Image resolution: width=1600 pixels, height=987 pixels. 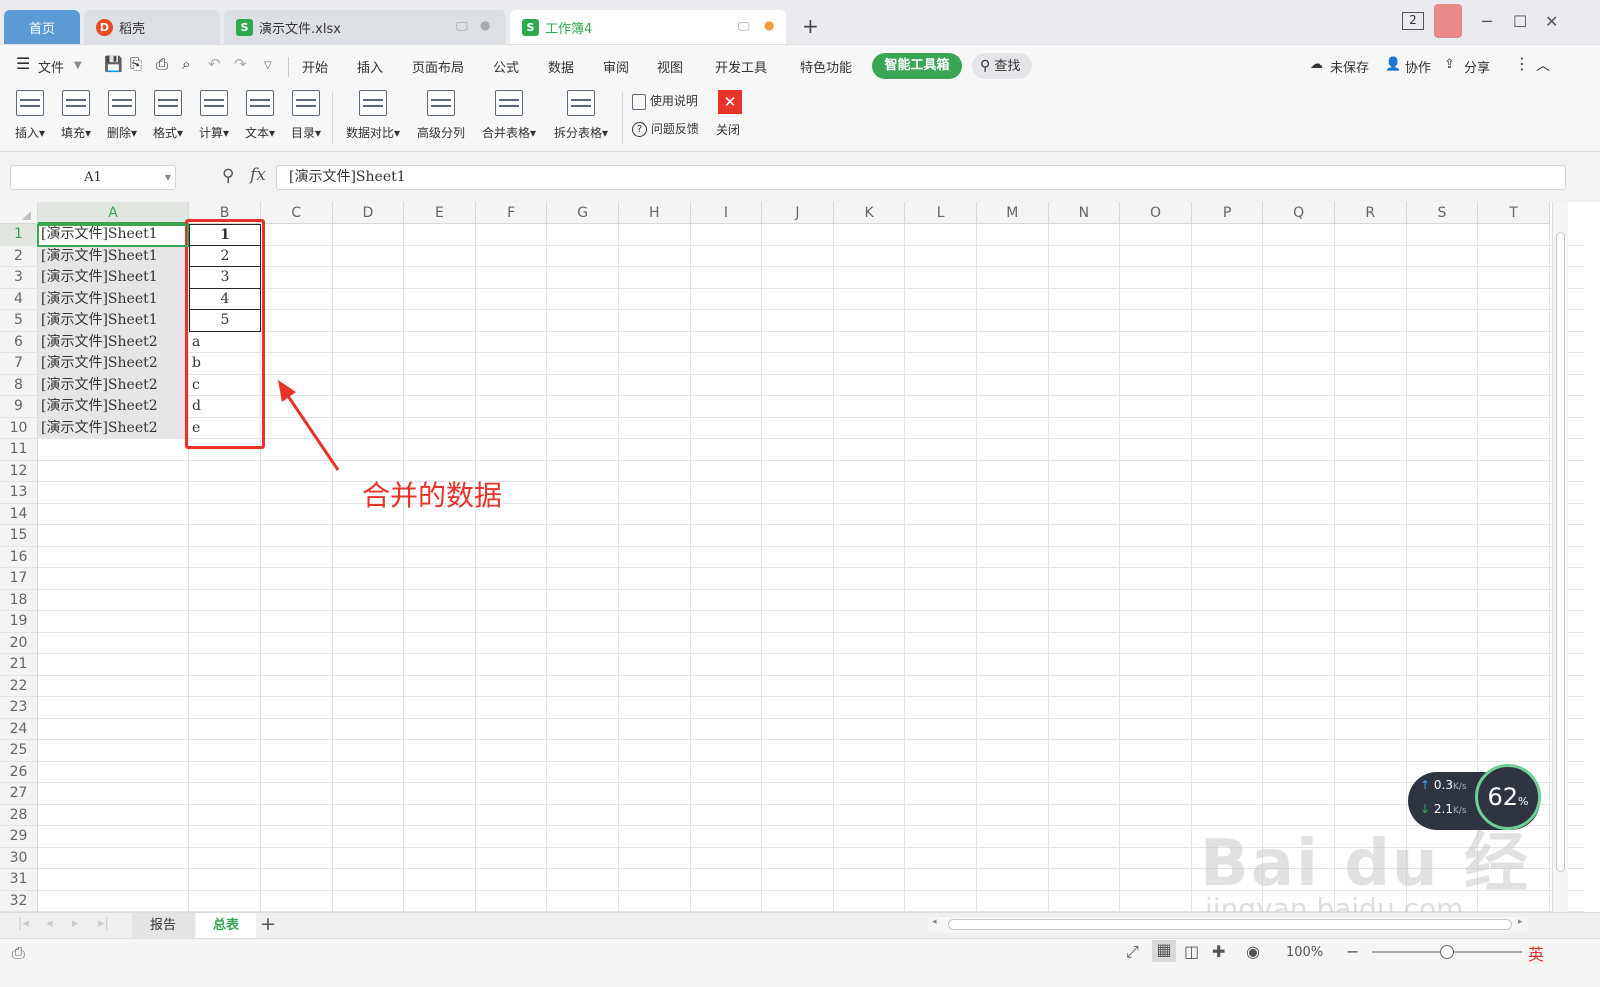 What do you see at coordinates (113, 321) in the screenshot?
I see `cell-a5: [演示文件]Sheet1` at bounding box center [113, 321].